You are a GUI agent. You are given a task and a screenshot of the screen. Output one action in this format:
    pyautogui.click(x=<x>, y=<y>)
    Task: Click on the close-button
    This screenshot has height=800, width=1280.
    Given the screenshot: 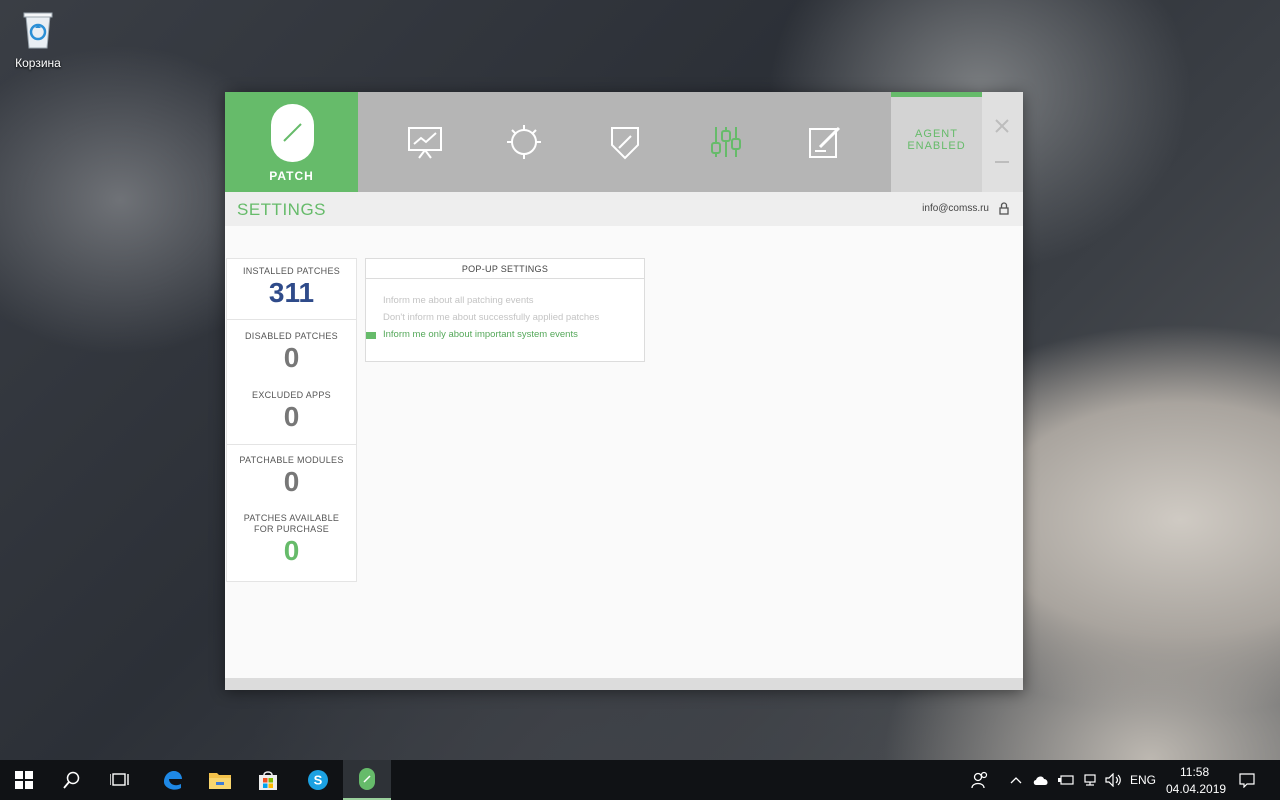 What is the action you would take?
    pyautogui.click(x=1002, y=126)
    